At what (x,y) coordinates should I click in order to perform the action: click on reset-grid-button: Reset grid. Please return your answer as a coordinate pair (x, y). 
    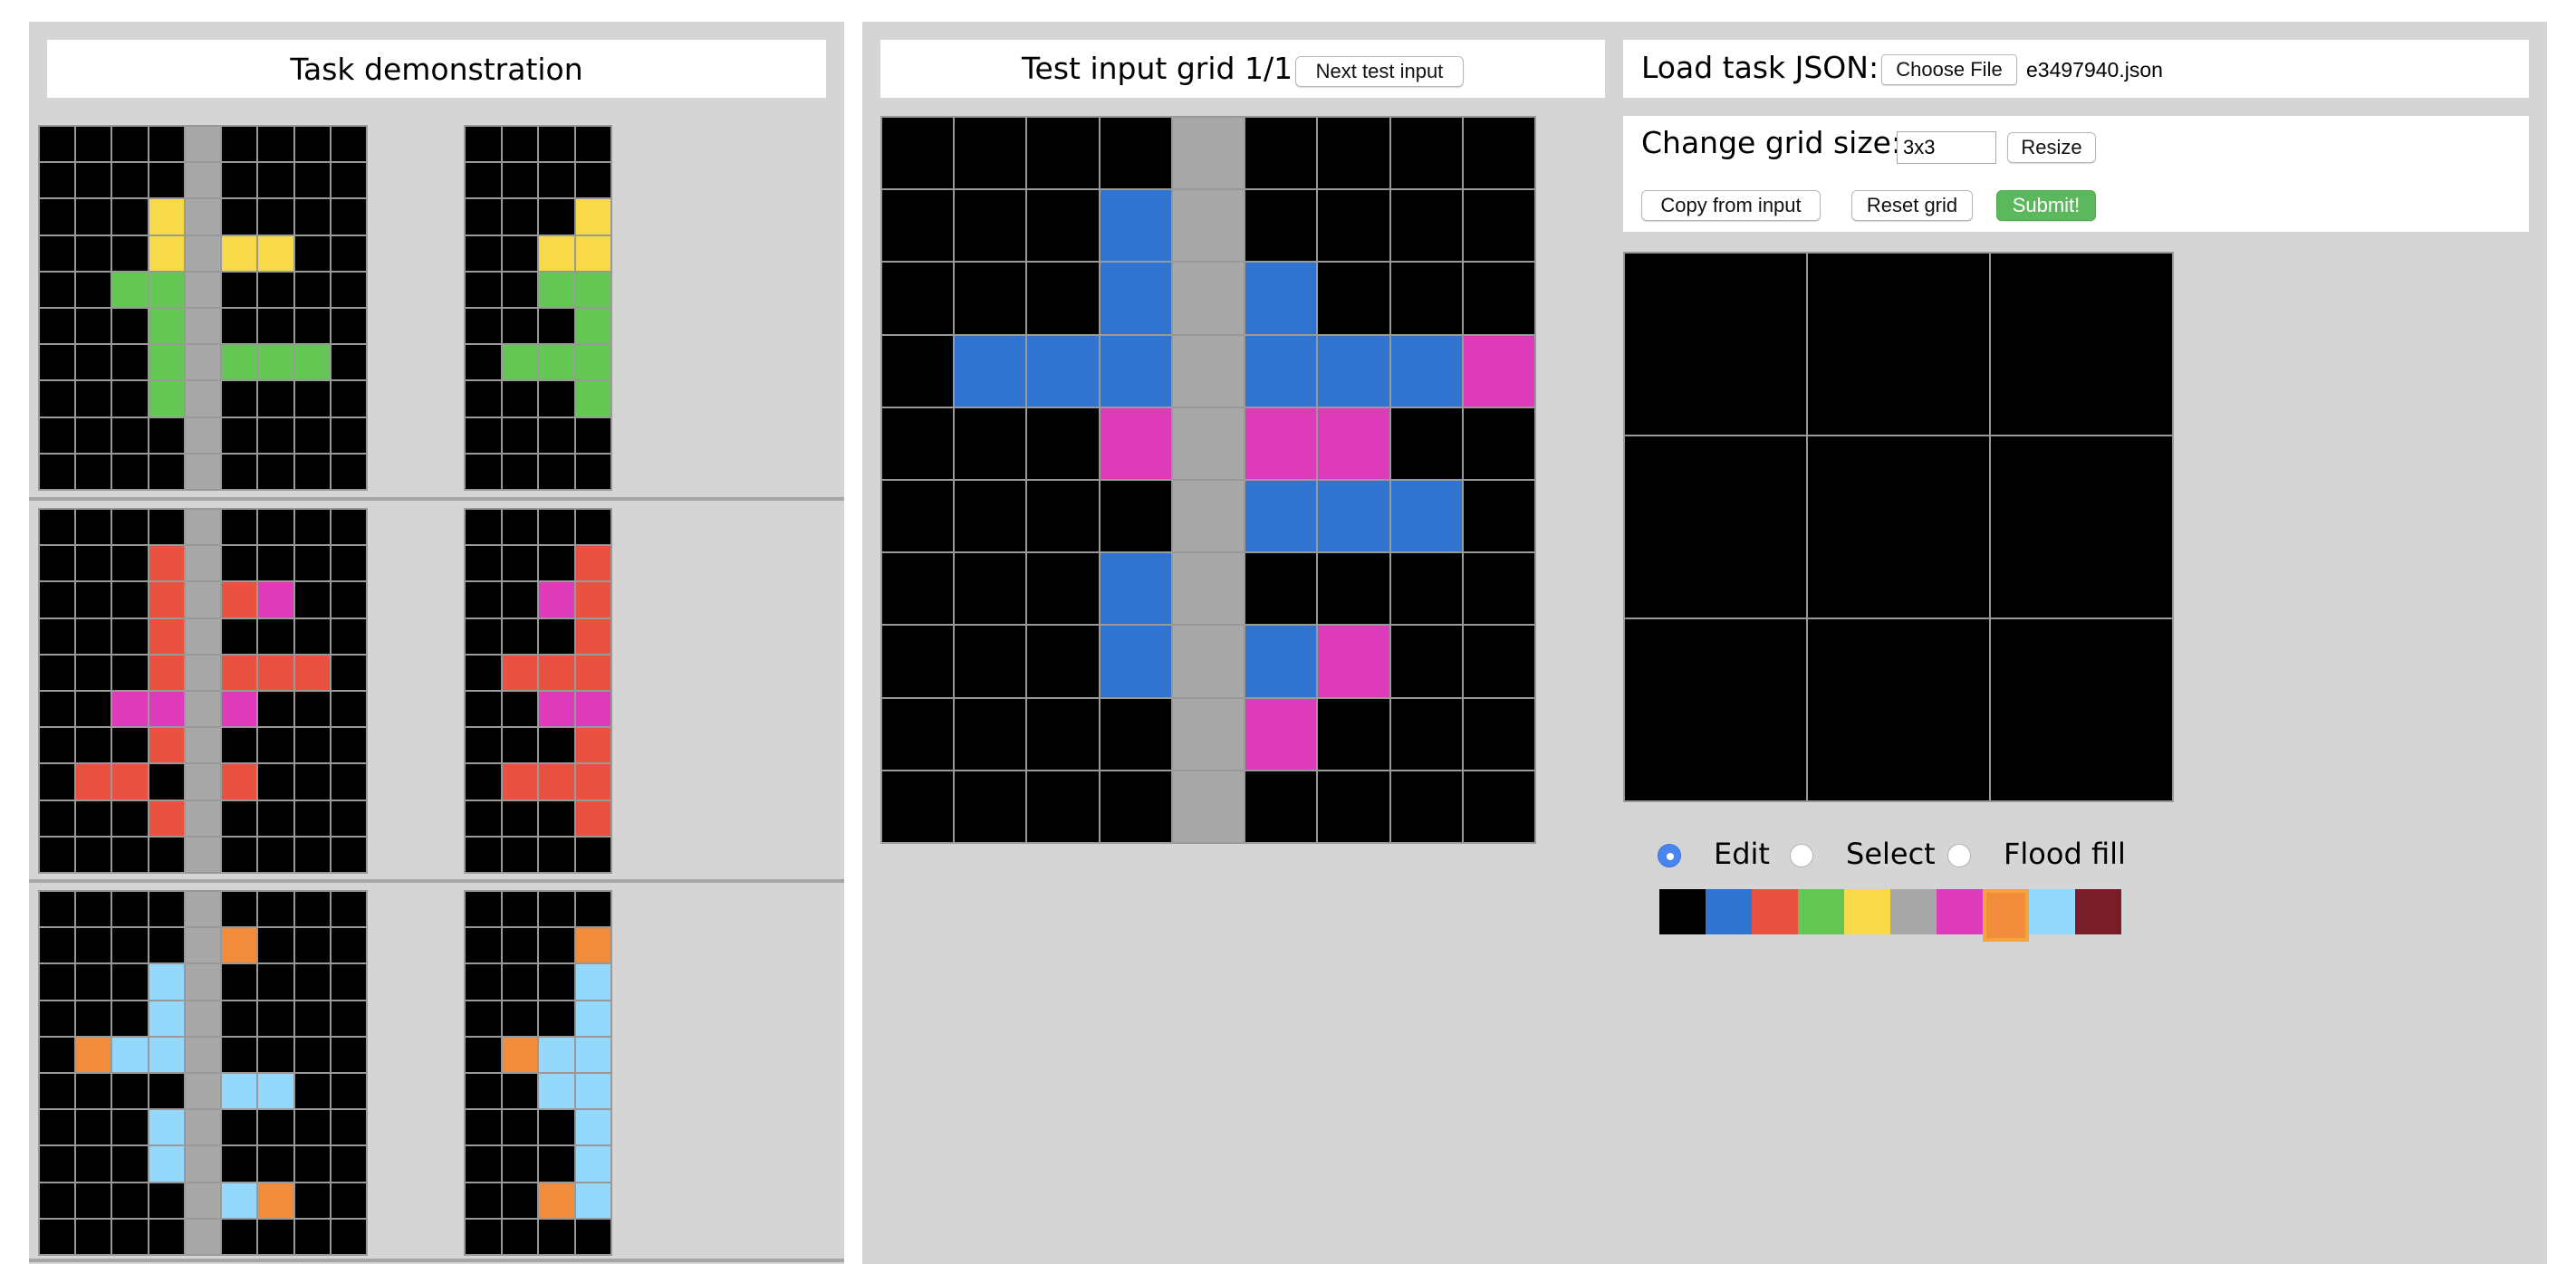
    Looking at the image, I should click on (1912, 205).